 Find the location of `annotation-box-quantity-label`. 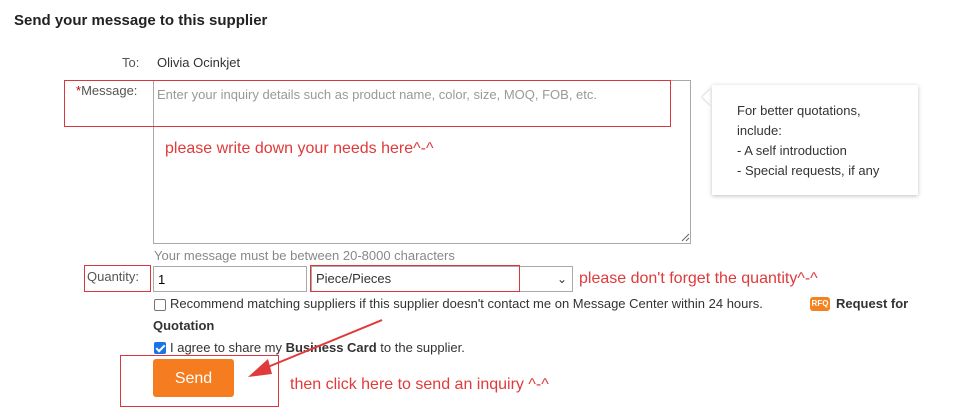

annotation-box-quantity-label is located at coordinates (117, 278).